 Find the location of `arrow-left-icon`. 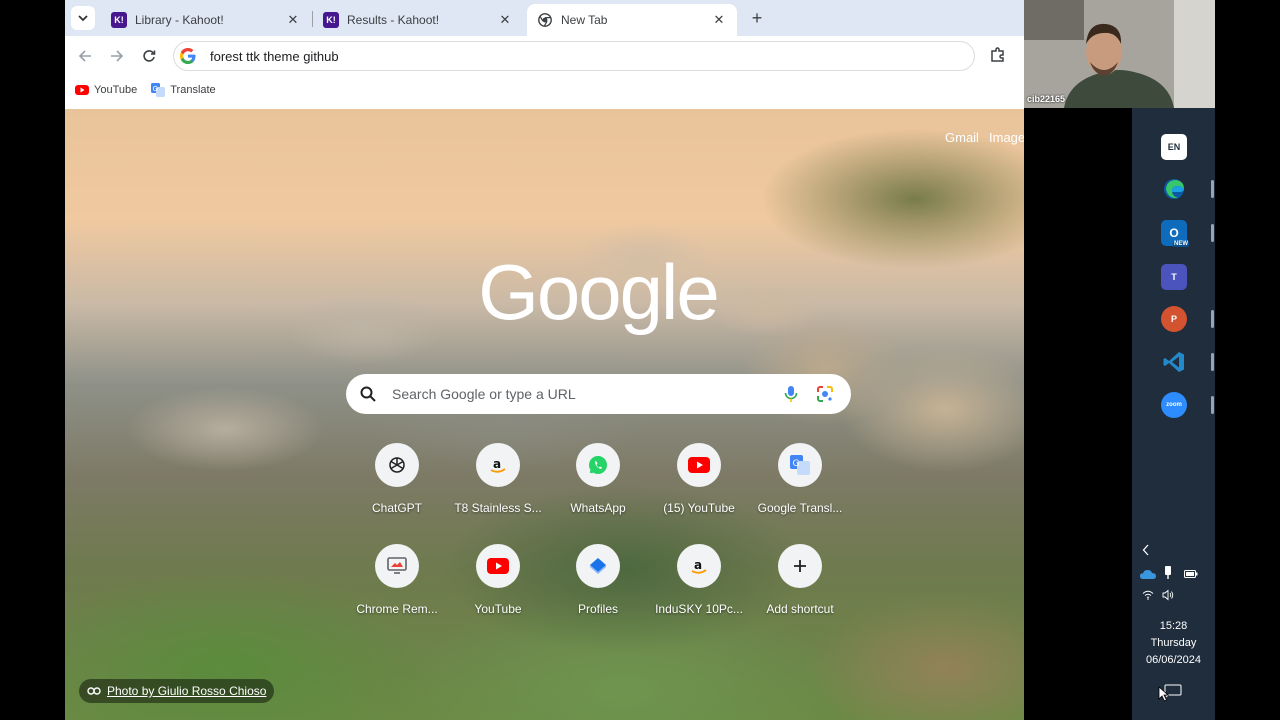

arrow-left-icon is located at coordinates (84, 56).